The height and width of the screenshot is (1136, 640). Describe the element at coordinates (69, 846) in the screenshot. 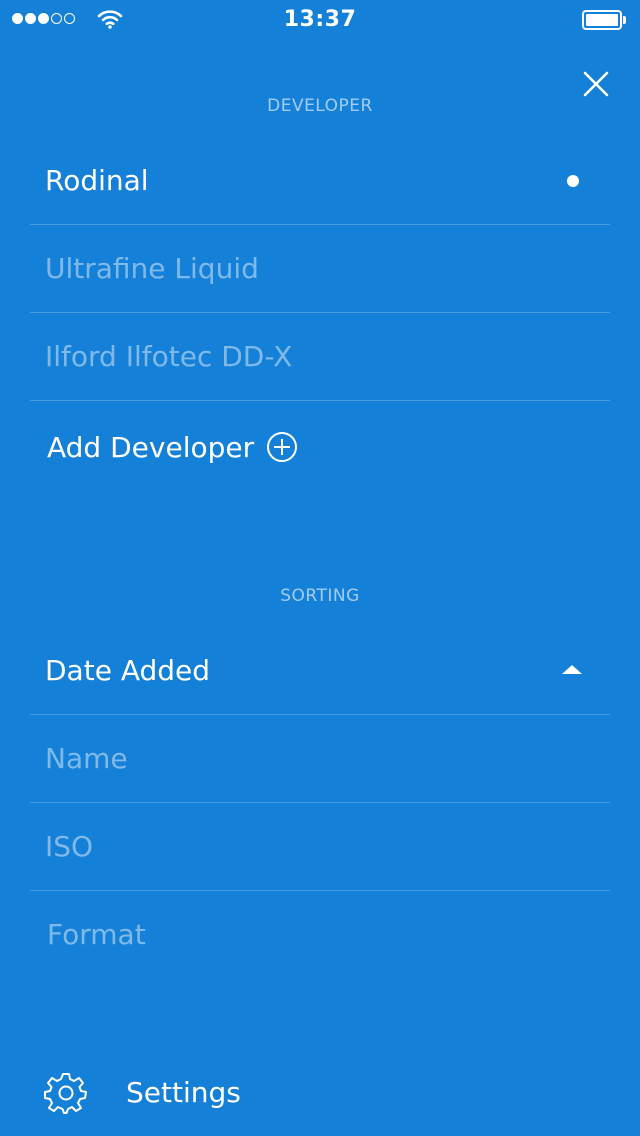

I see `sort-item-label: ISO` at that location.